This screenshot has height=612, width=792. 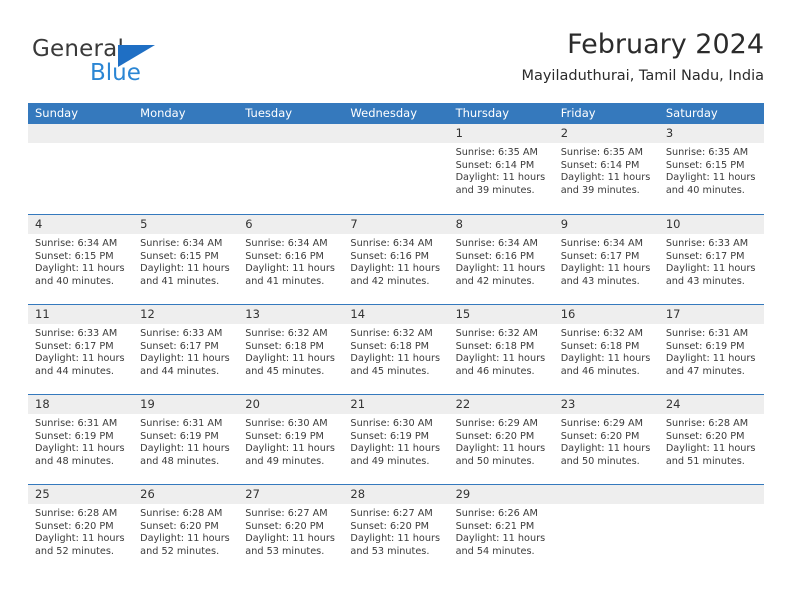 What do you see at coordinates (78, 49) in the screenshot?
I see `logo-text-general: General` at bounding box center [78, 49].